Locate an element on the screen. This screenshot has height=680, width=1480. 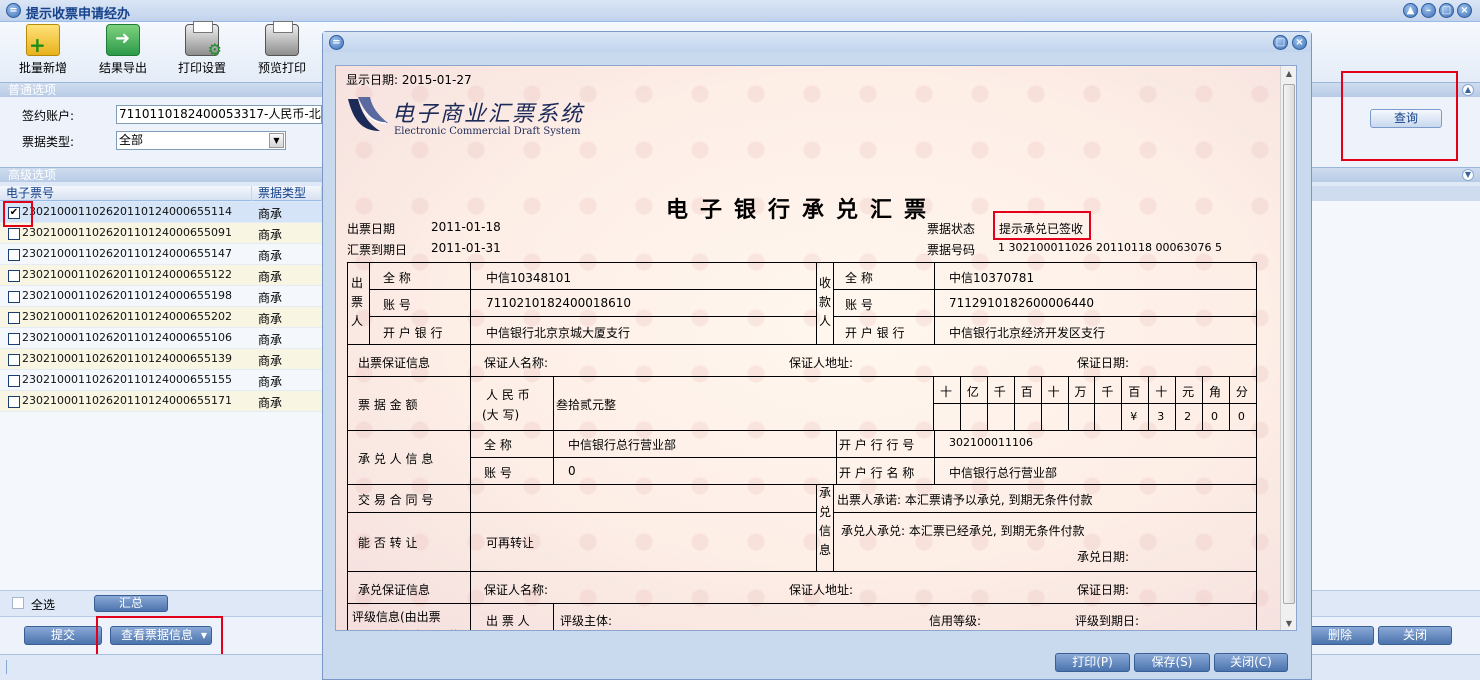
digit-unit: 千 is located at coordinates (1107, 392).